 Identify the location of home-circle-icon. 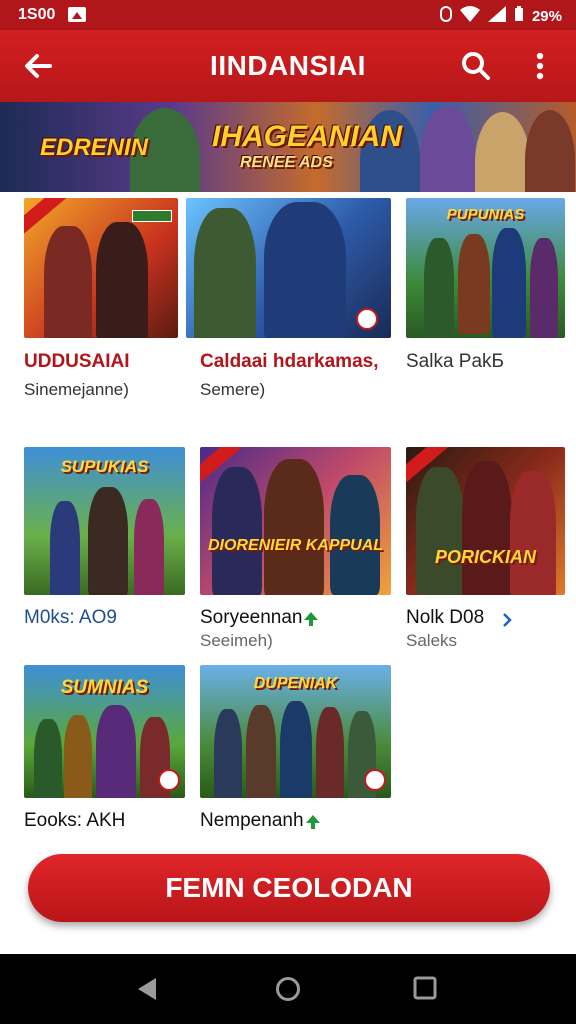
(288, 989).